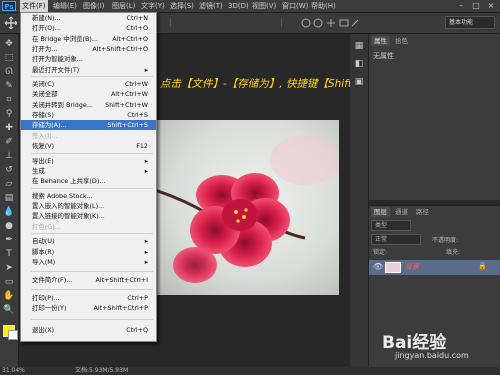 This screenshot has width=500, height=375. Describe the element at coordinates (9, 170) in the screenshot. I see `history-brush-icon: ↺` at that location.